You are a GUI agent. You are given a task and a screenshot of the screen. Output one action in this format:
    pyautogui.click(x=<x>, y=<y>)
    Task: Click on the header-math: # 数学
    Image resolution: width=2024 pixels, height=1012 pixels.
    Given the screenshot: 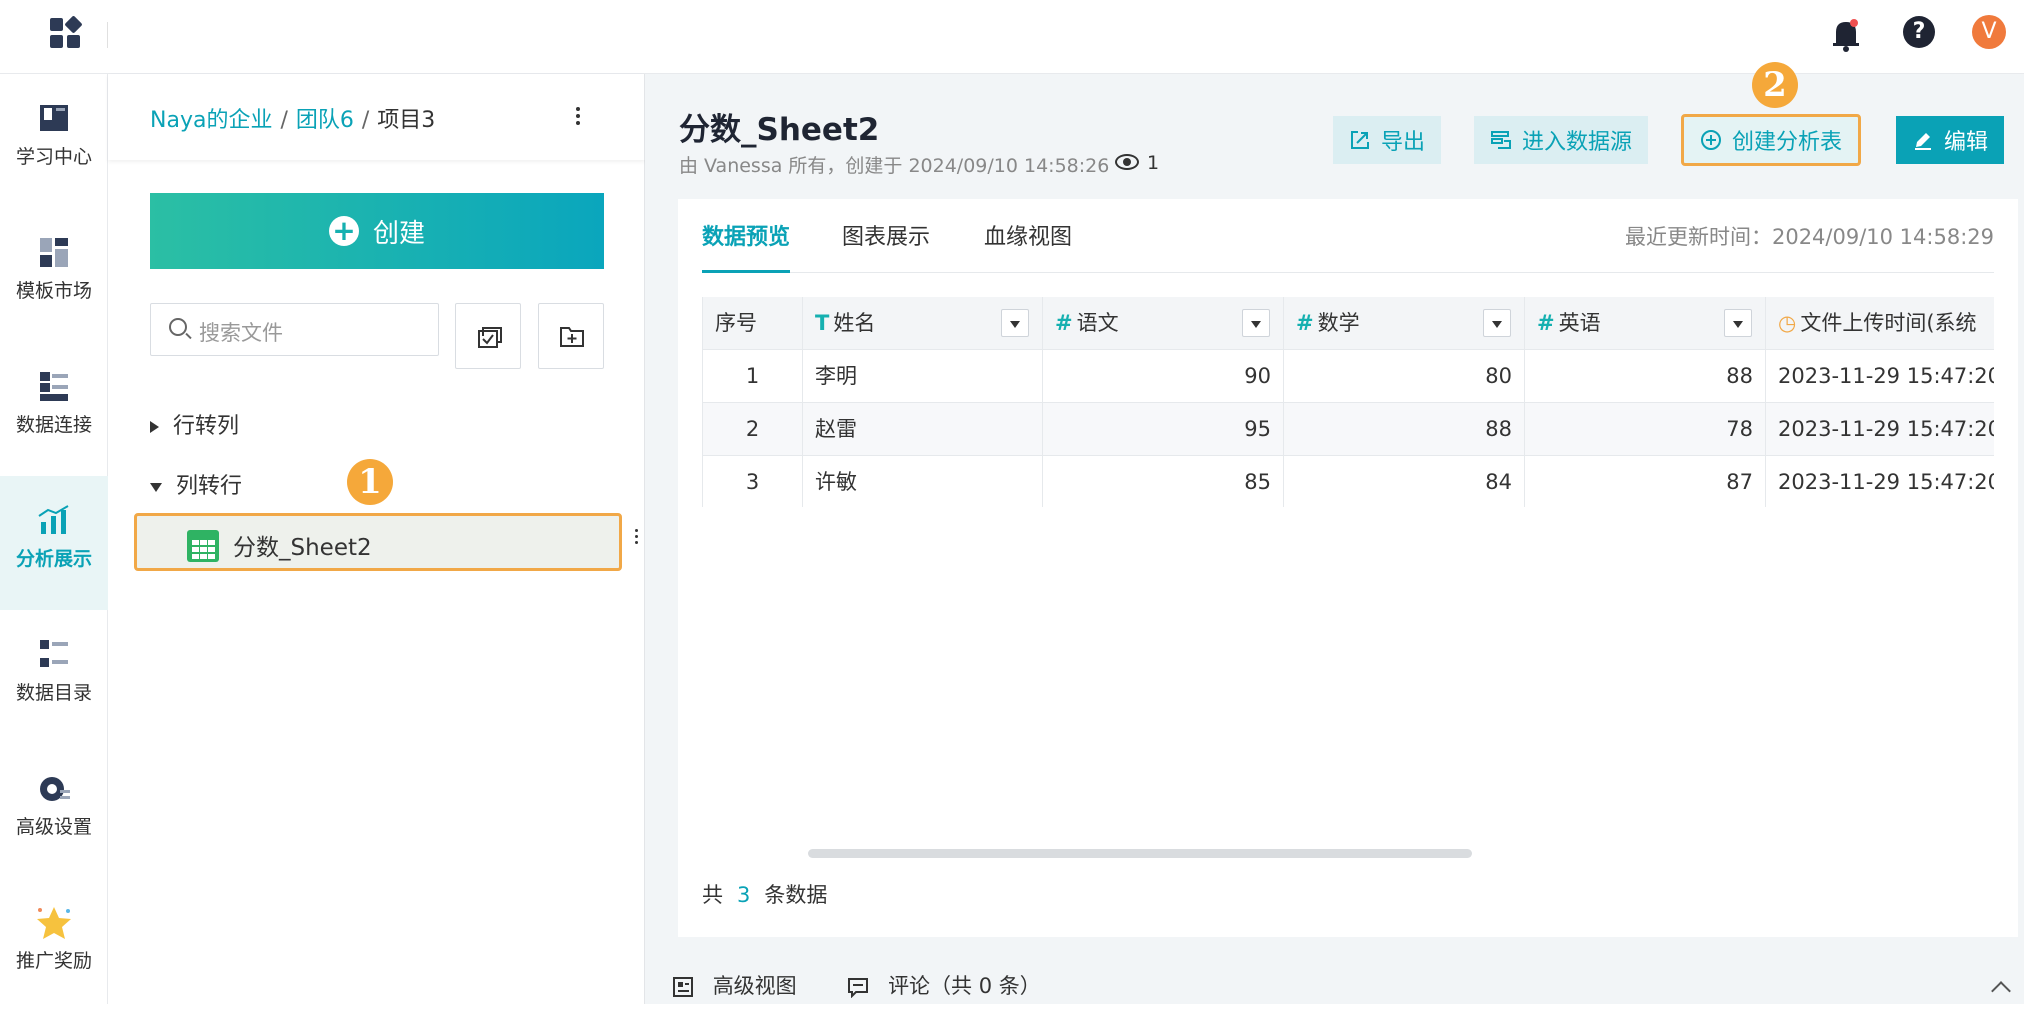 What is the action you would take?
    pyautogui.click(x=1403, y=323)
    